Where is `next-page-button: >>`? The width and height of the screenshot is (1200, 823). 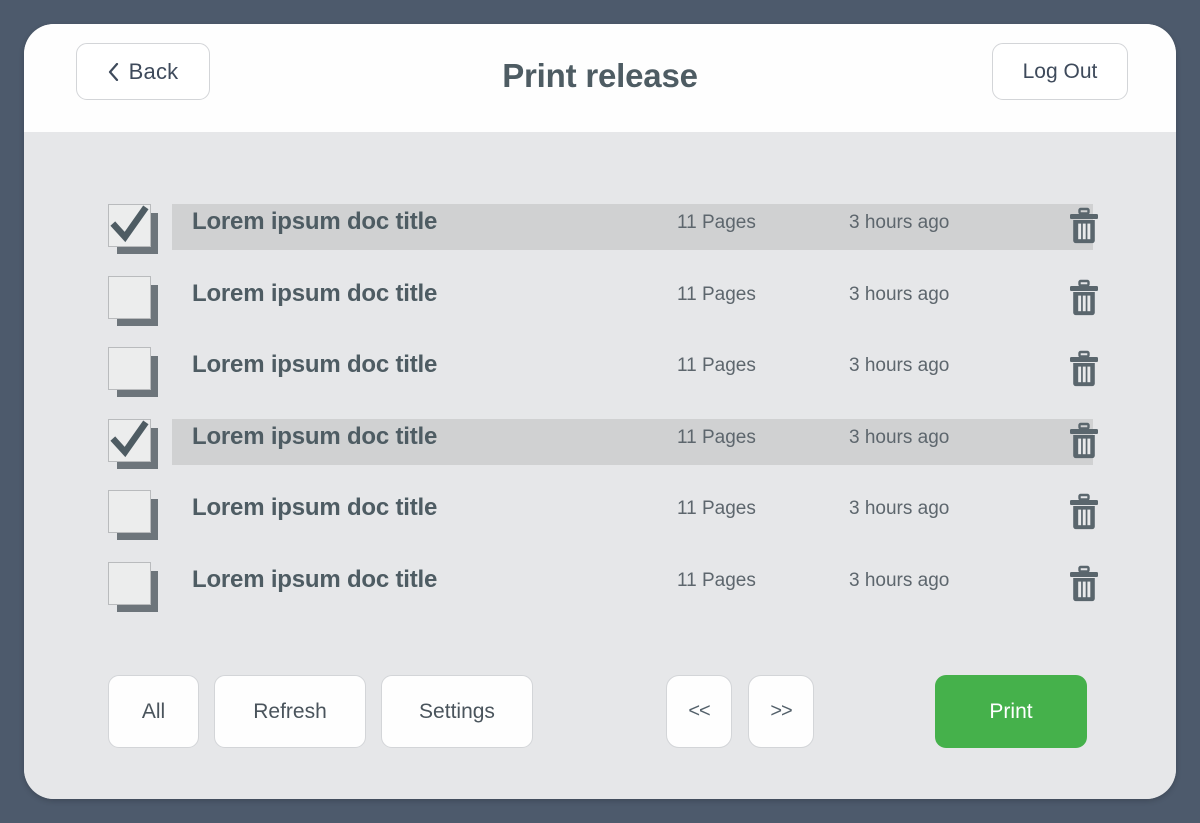
next-page-button: >> is located at coordinates (781, 711).